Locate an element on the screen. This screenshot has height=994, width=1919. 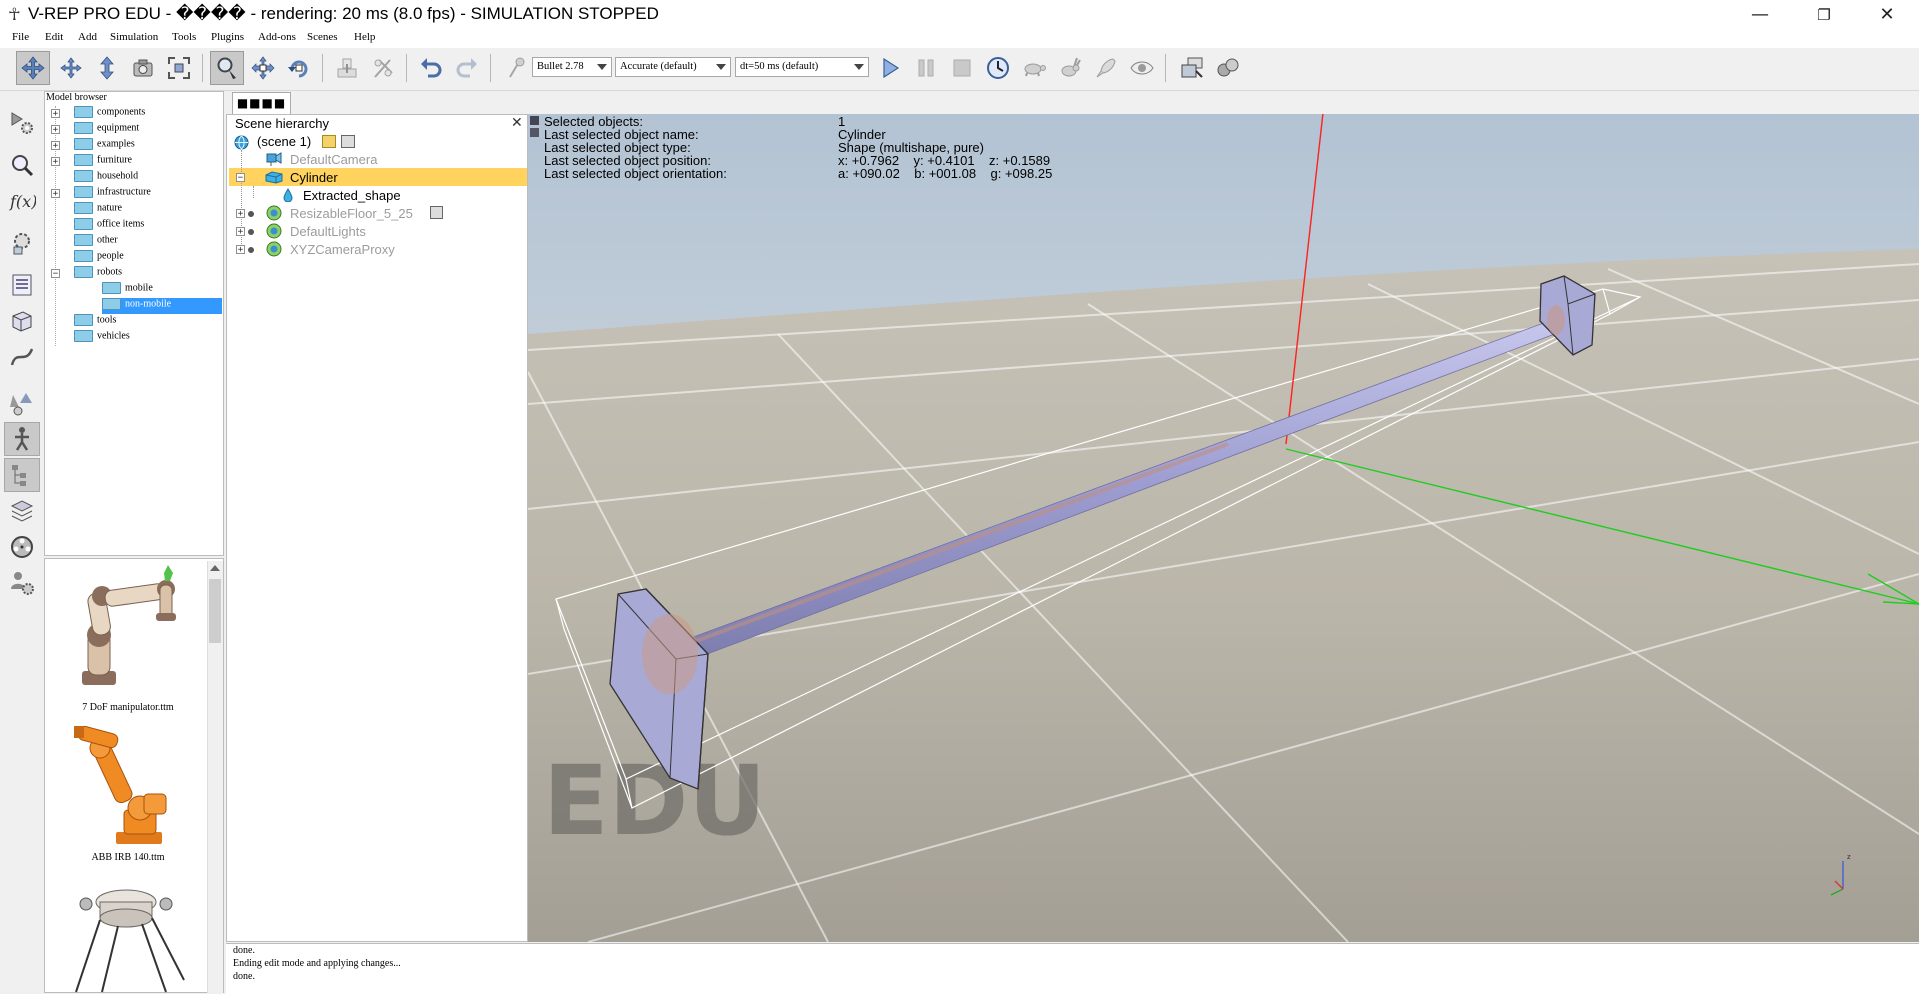
model-tree-item: mobile is located at coordinates (162, 290).